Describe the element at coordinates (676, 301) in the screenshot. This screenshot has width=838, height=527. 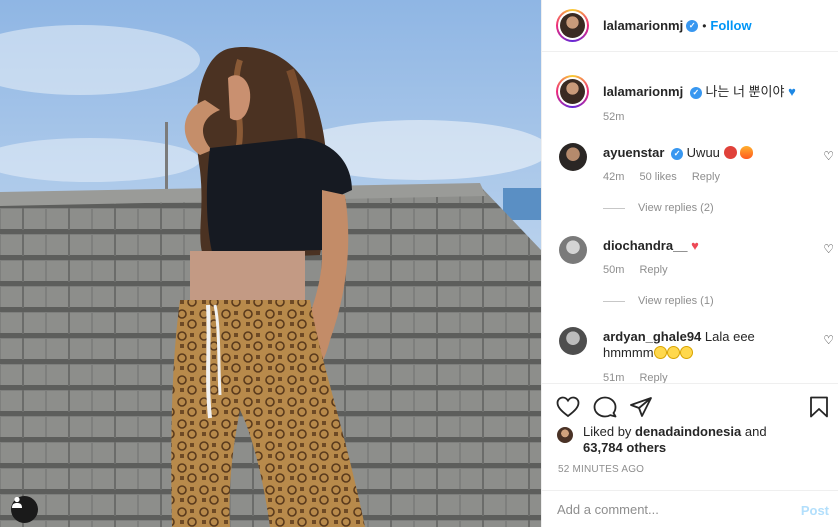
I see `view-replies-label: View replies (1)` at that location.